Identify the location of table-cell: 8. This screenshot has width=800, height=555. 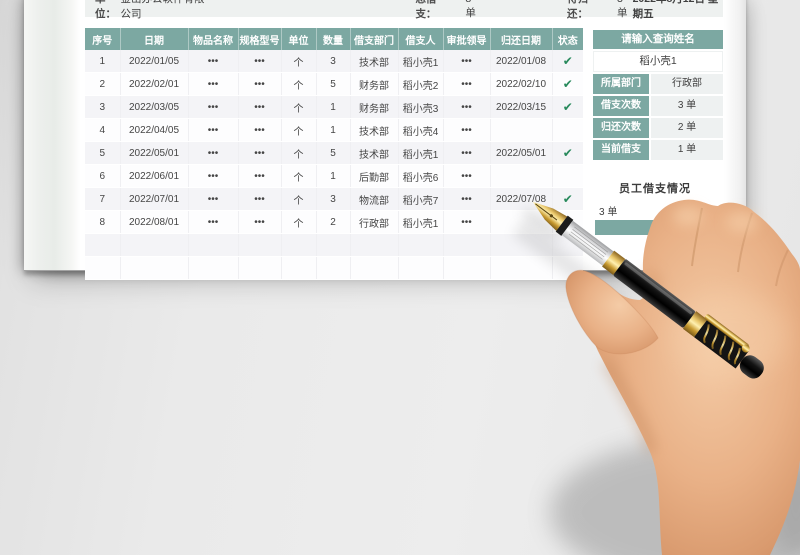
(103, 222).